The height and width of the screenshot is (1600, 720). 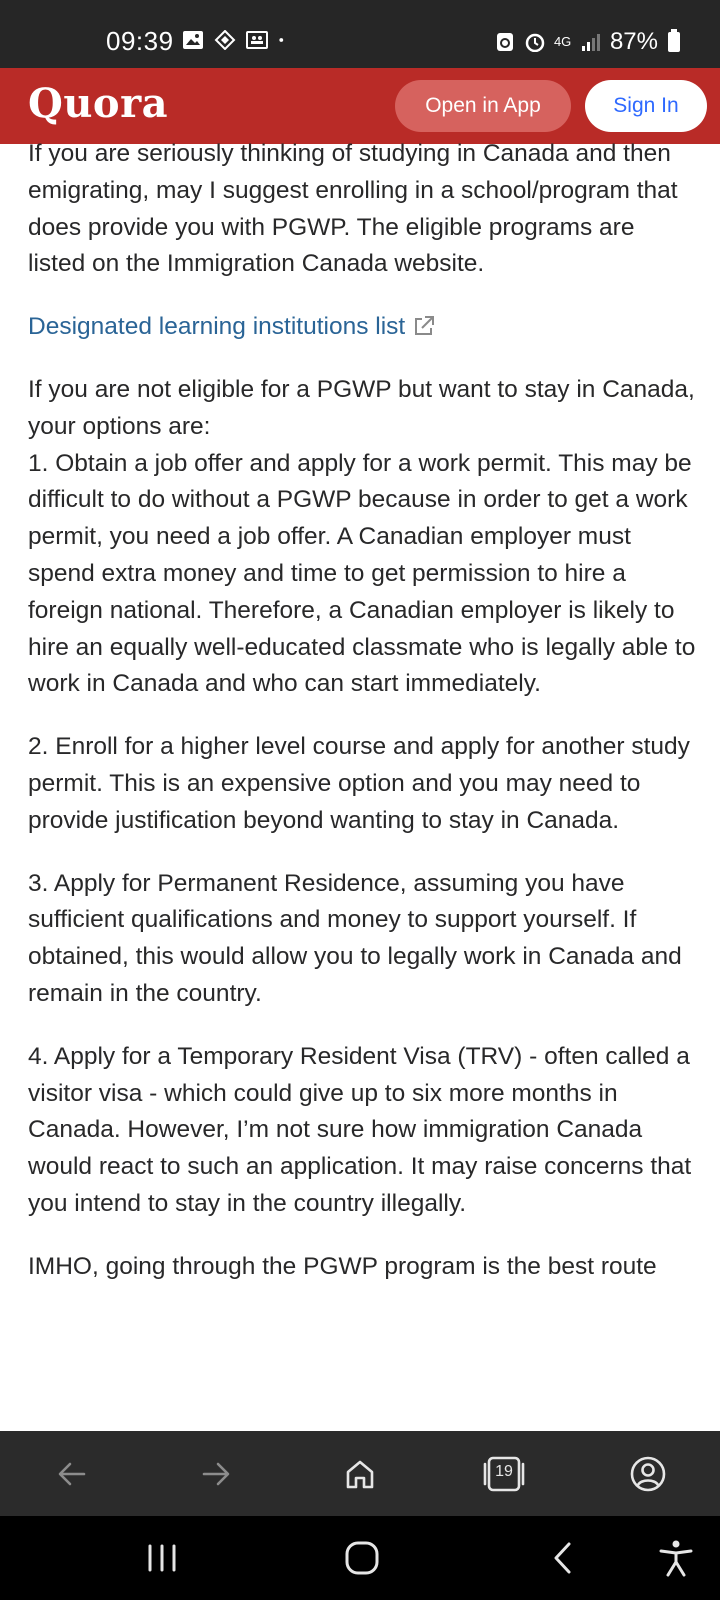 I want to click on browser-toolbar: 19, so click(x=360, y=1473).